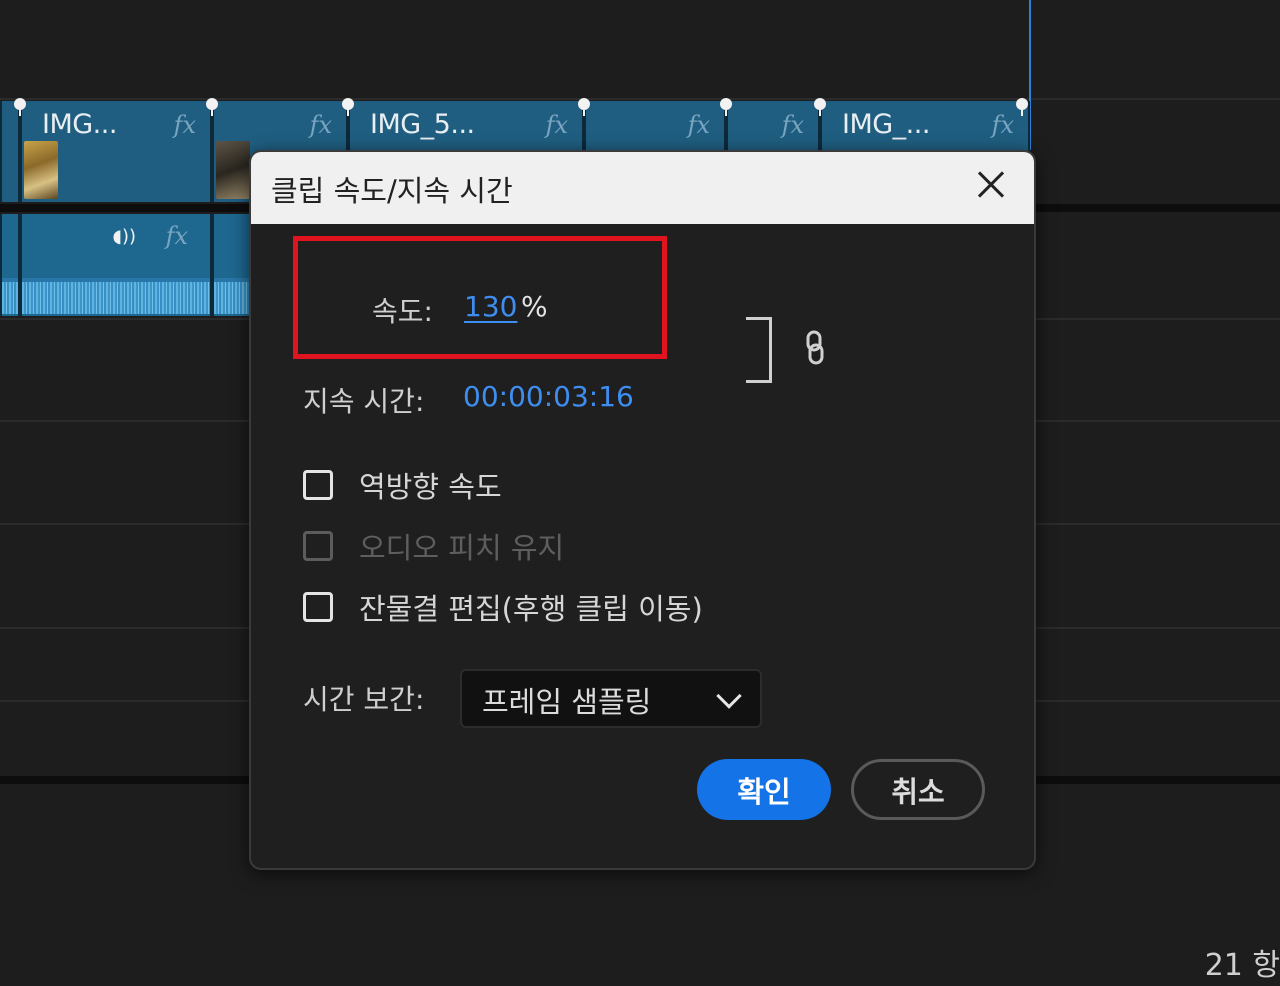 This screenshot has width=1280, height=986. What do you see at coordinates (364, 699) in the screenshot?
I see `time-interpolation-label: 시간 보간:` at bounding box center [364, 699].